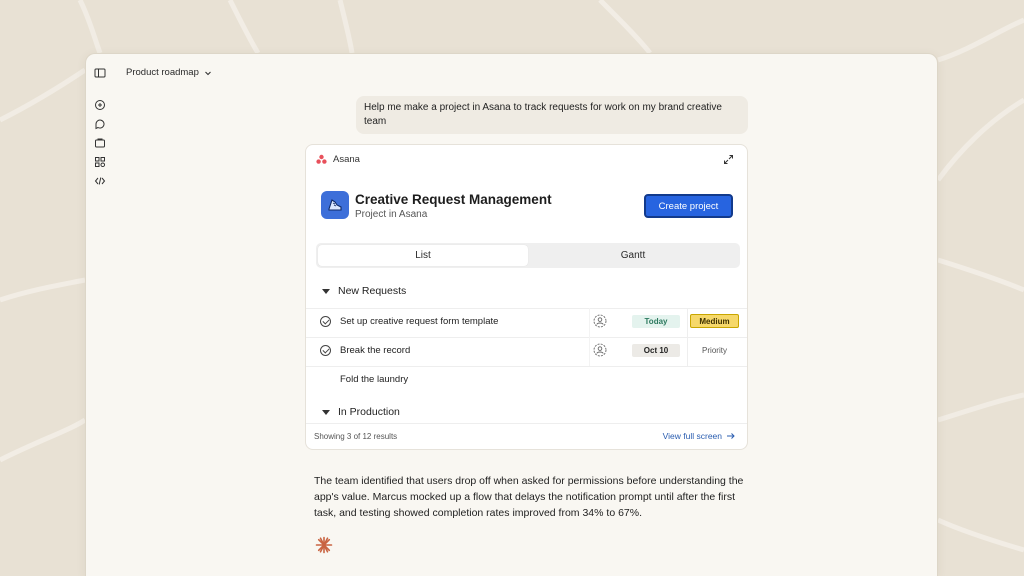 The height and width of the screenshot is (576, 1024). I want to click on priority-placeholder: Priority, so click(714, 350).